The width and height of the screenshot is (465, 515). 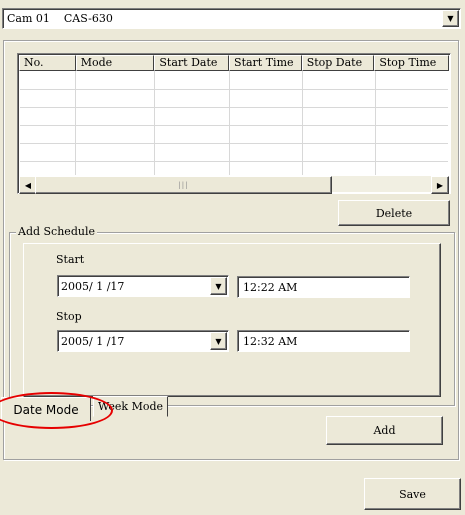 I want to click on column-header-stop-time: Stop Time, so click(x=411, y=63).